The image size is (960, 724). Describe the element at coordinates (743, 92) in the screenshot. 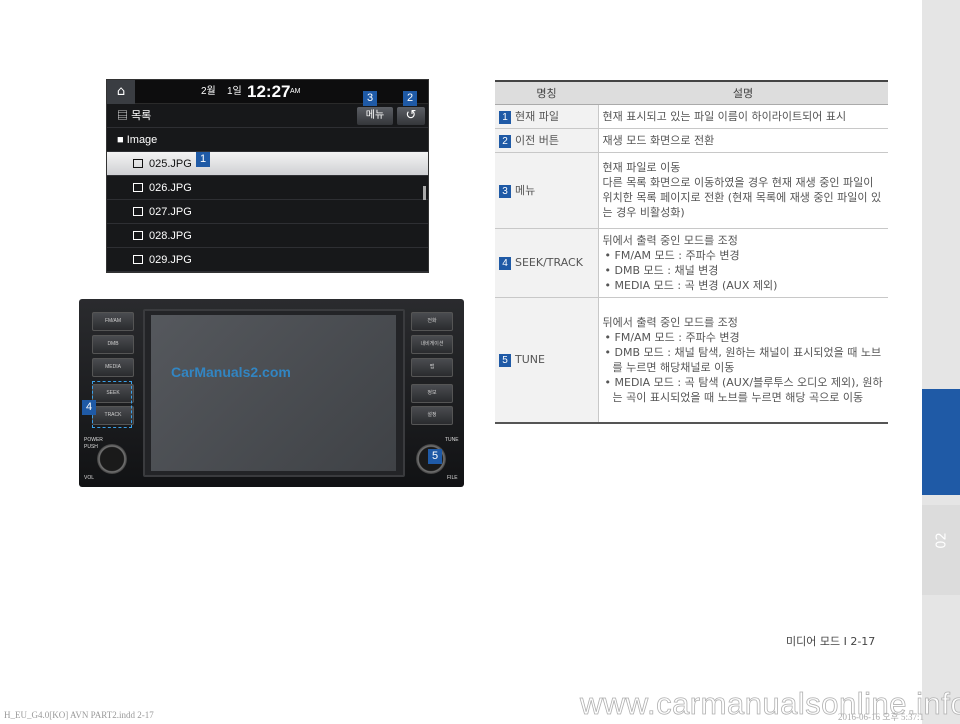

I see `header-description: 설명` at that location.